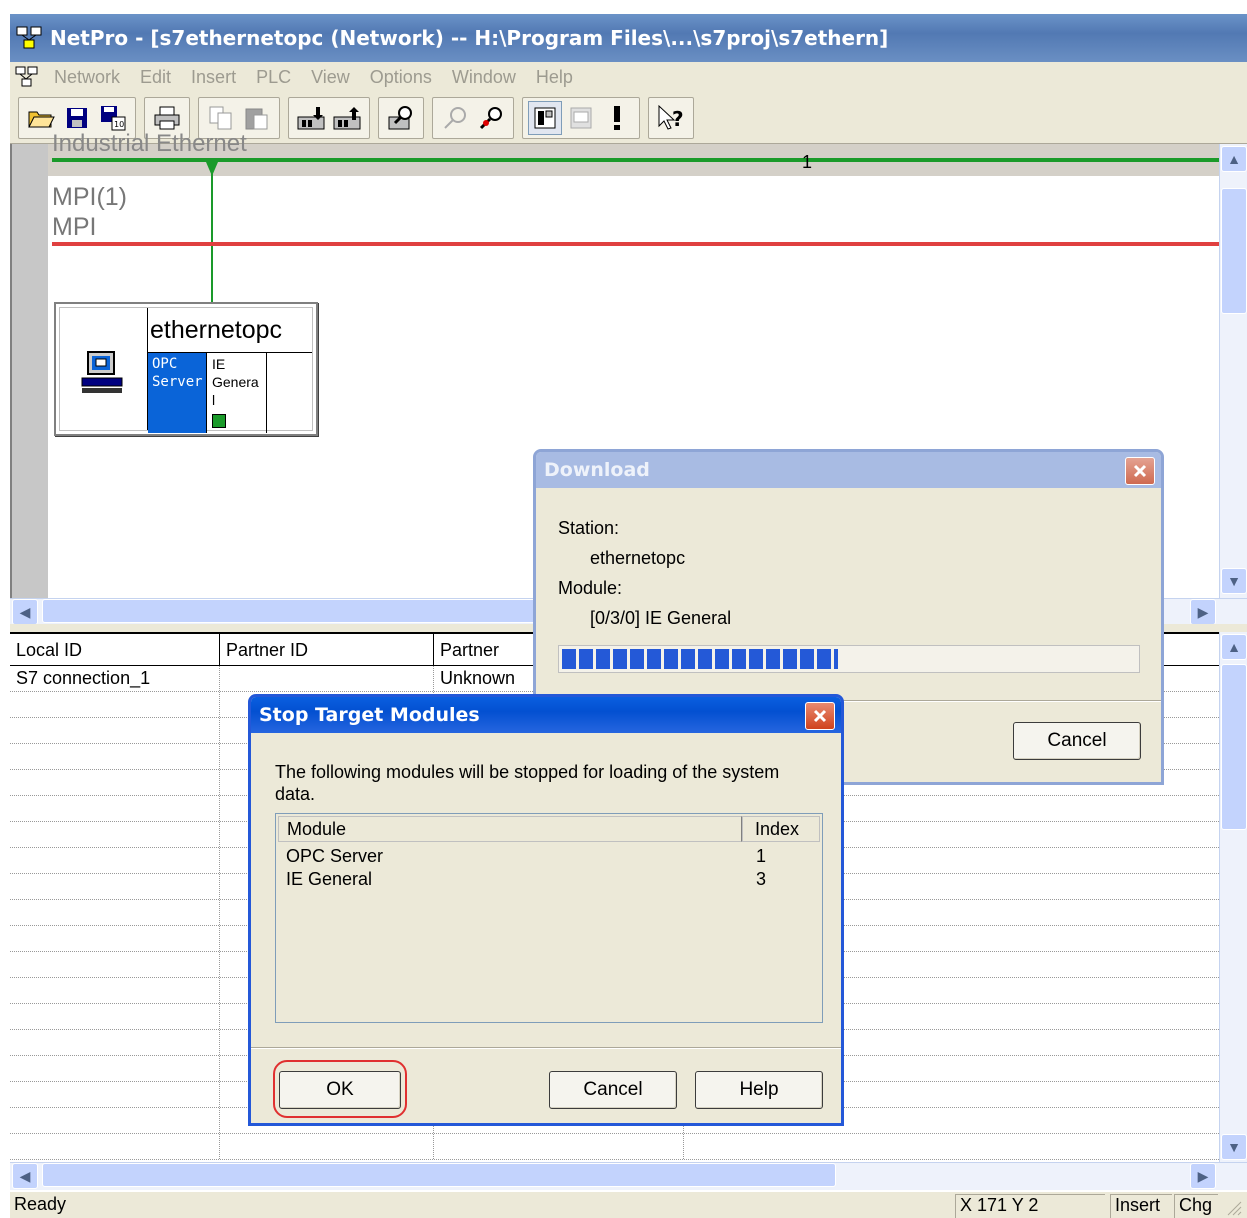  What do you see at coordinates (1233, 371) in the screenshot?
I see `network-vertical-scrollbar: ▲ ▼` at bounding box center [1233, 371].